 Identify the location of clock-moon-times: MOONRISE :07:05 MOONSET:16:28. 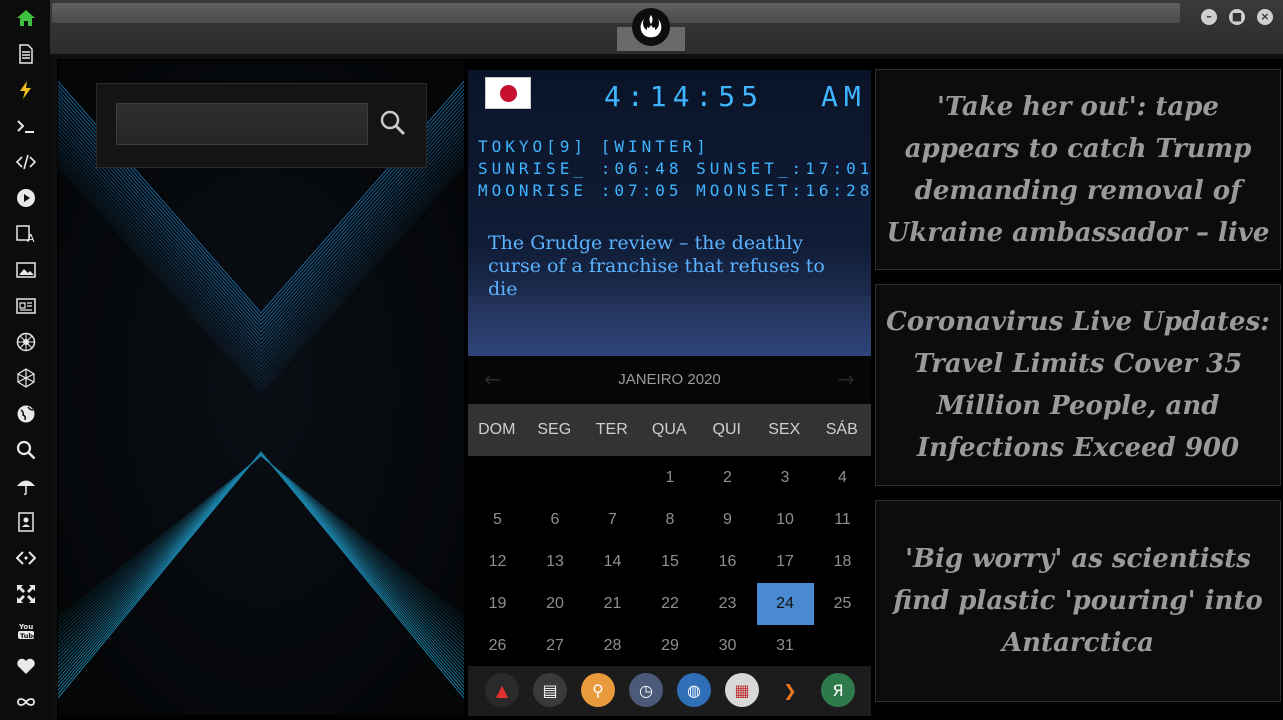
(676, 190).